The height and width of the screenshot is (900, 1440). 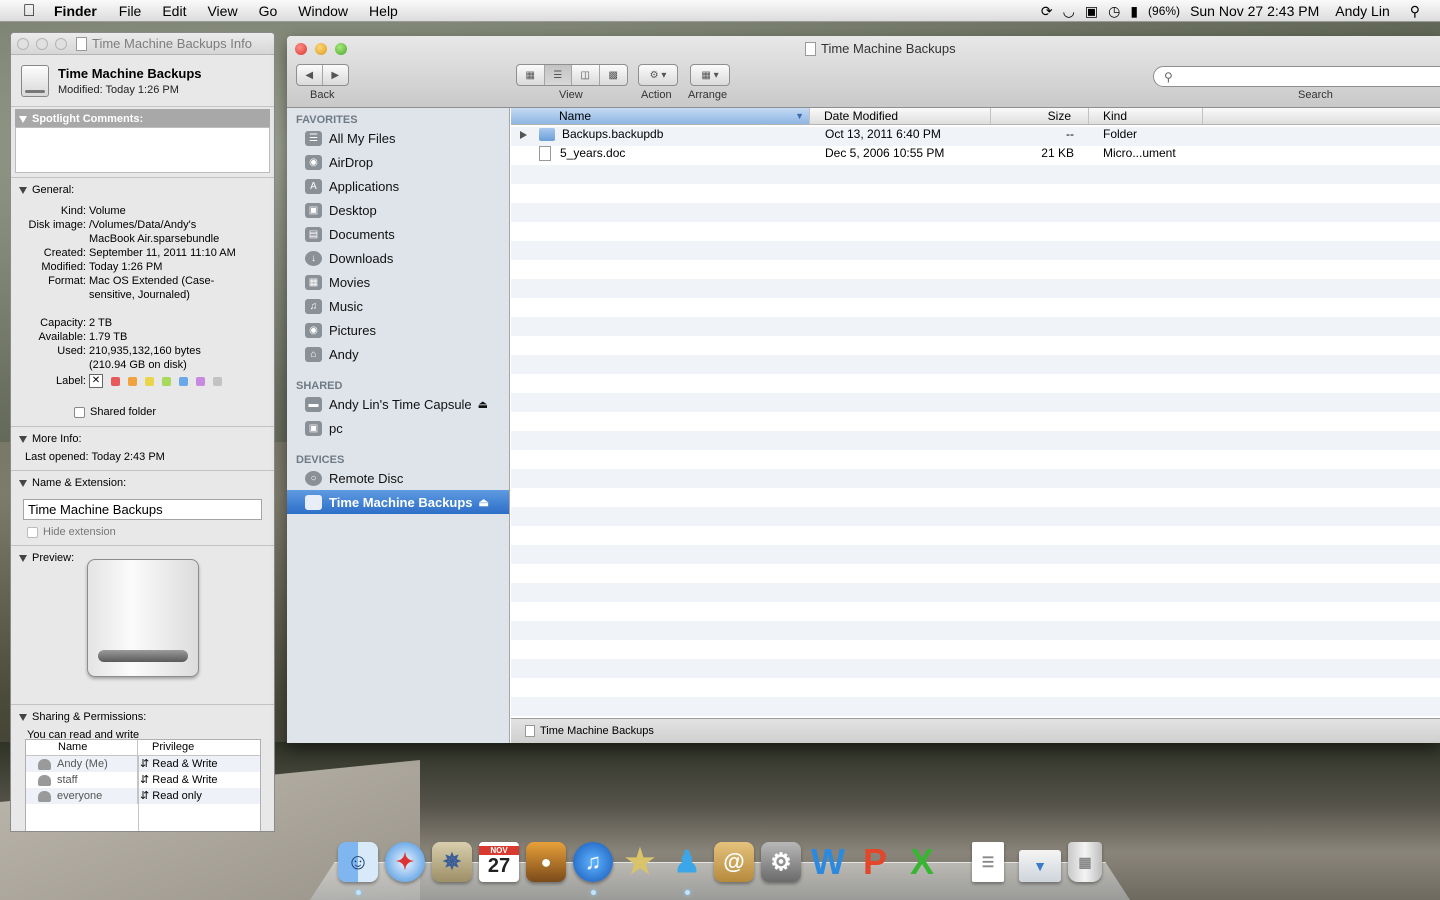 What do you see at coordinates (398, 354) in the screenshot?
I see `sidebar-item-andy: ⌂ Andy` at bounding box center [398, 354].